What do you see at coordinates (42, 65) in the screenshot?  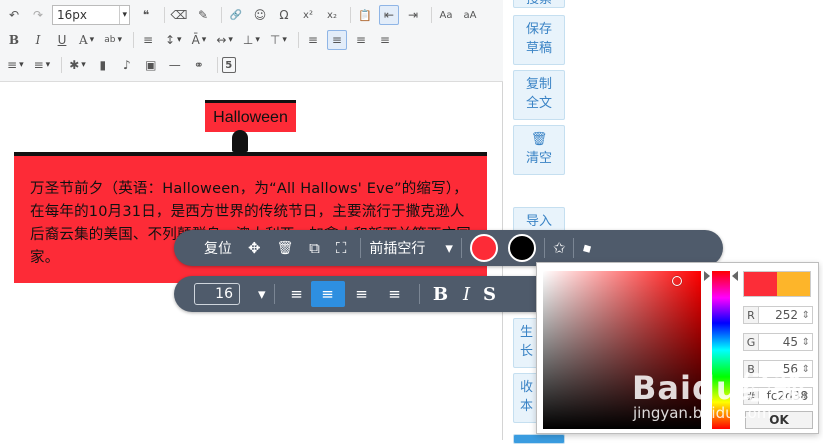 I see `list-style-icon: ≡` at bounding box center [42, 65].